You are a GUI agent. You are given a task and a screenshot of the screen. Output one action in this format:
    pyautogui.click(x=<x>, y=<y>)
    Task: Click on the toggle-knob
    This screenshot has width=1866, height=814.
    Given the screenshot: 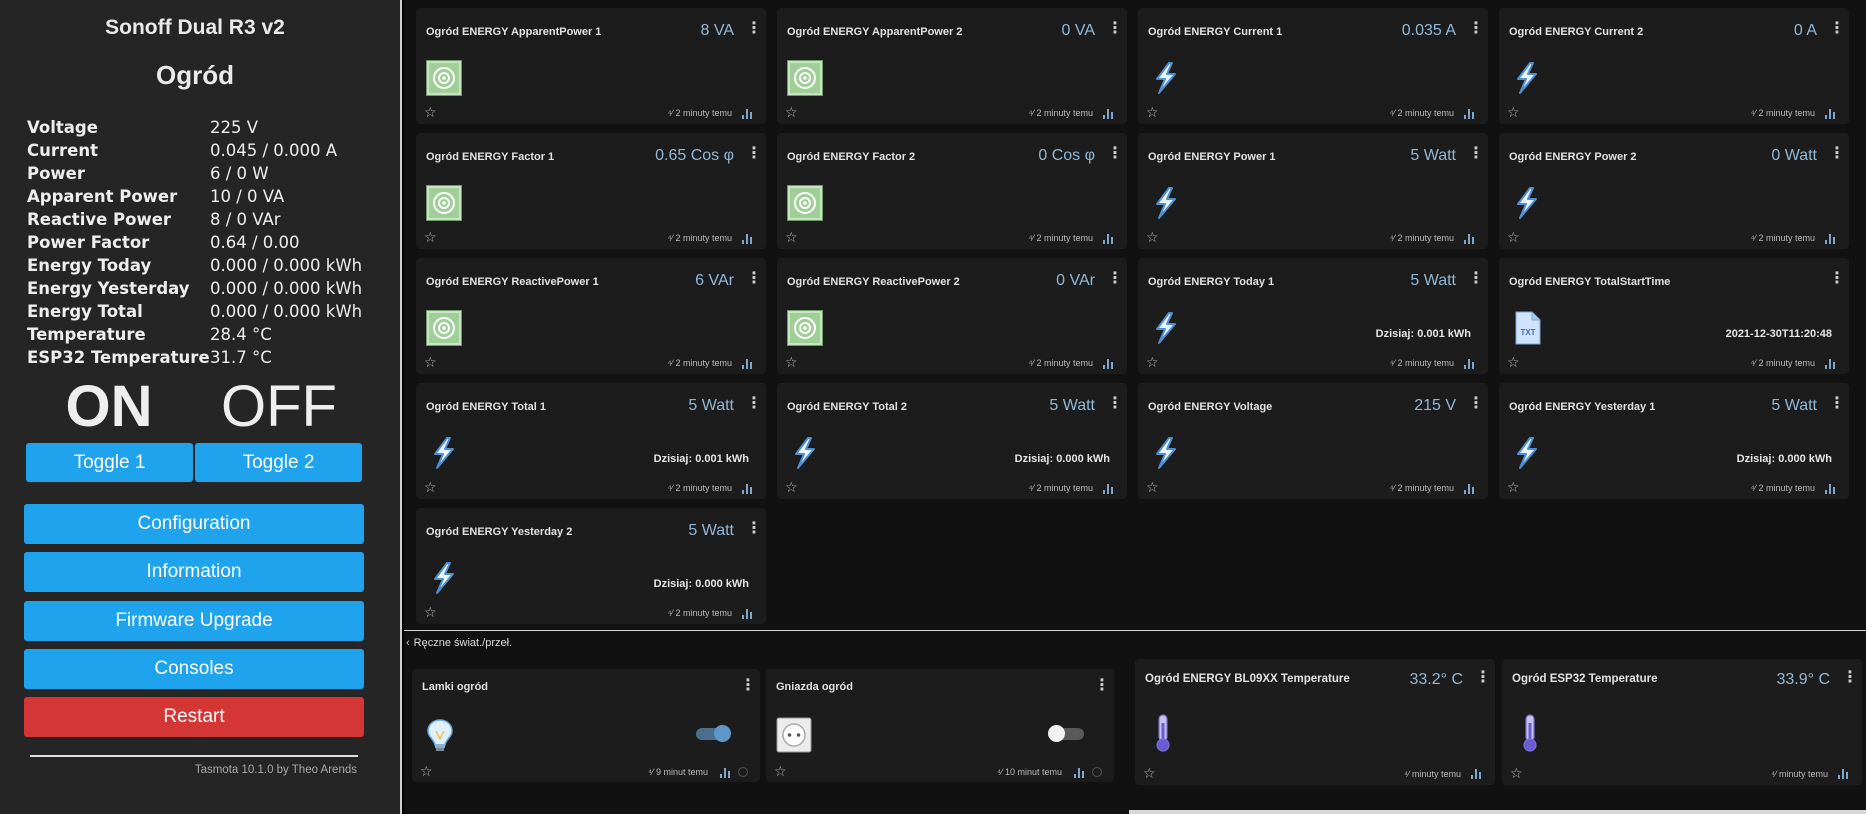 What is the action you would take?
    pyautogui.click(x=722, y=733)
    